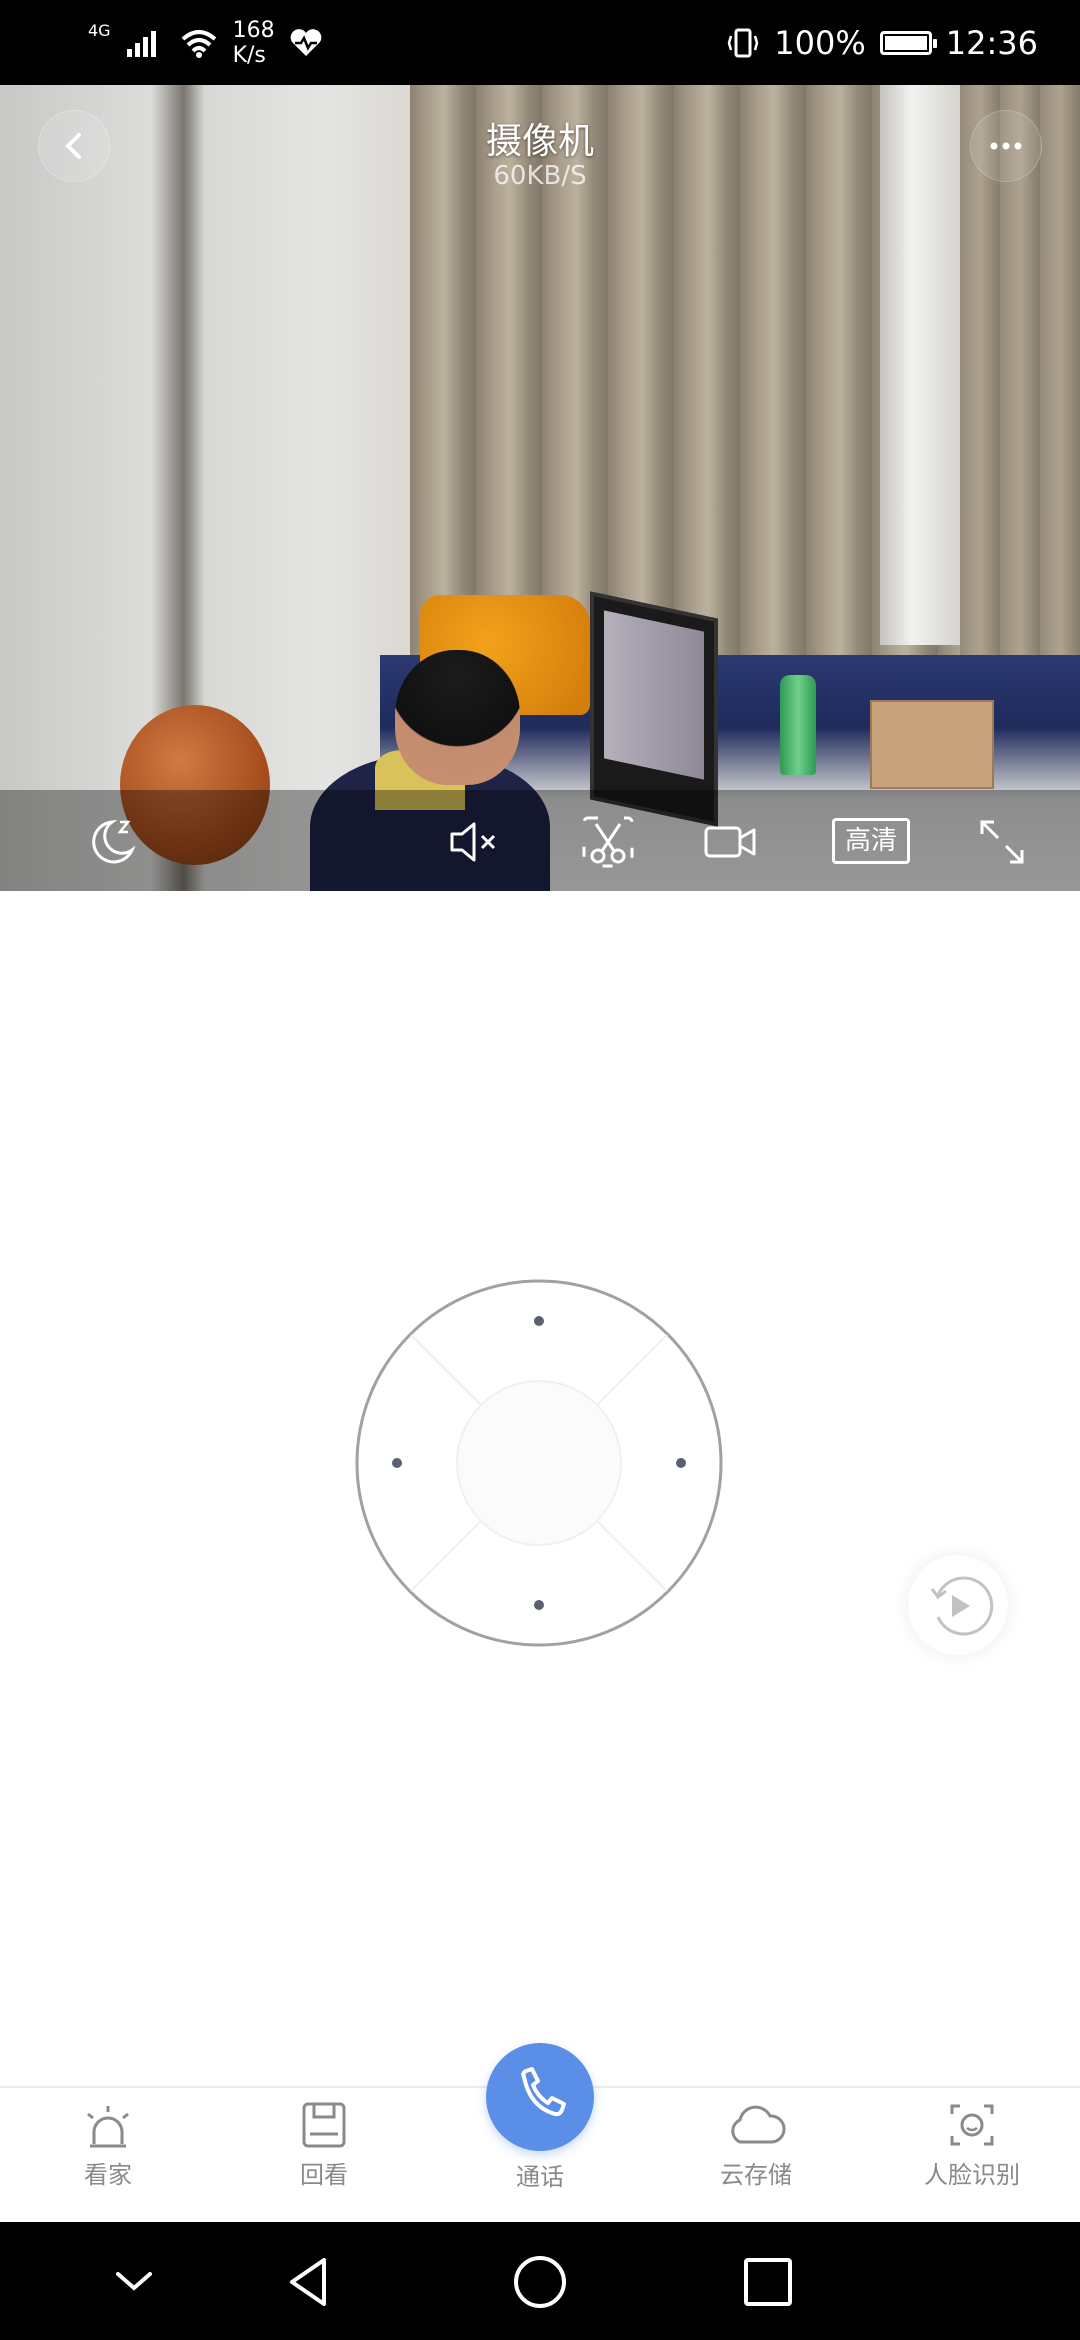  What do you see at coordinates (758, 2124) in the screenshot?
I see `cloud-icon` at bounding box center [758, 2124].